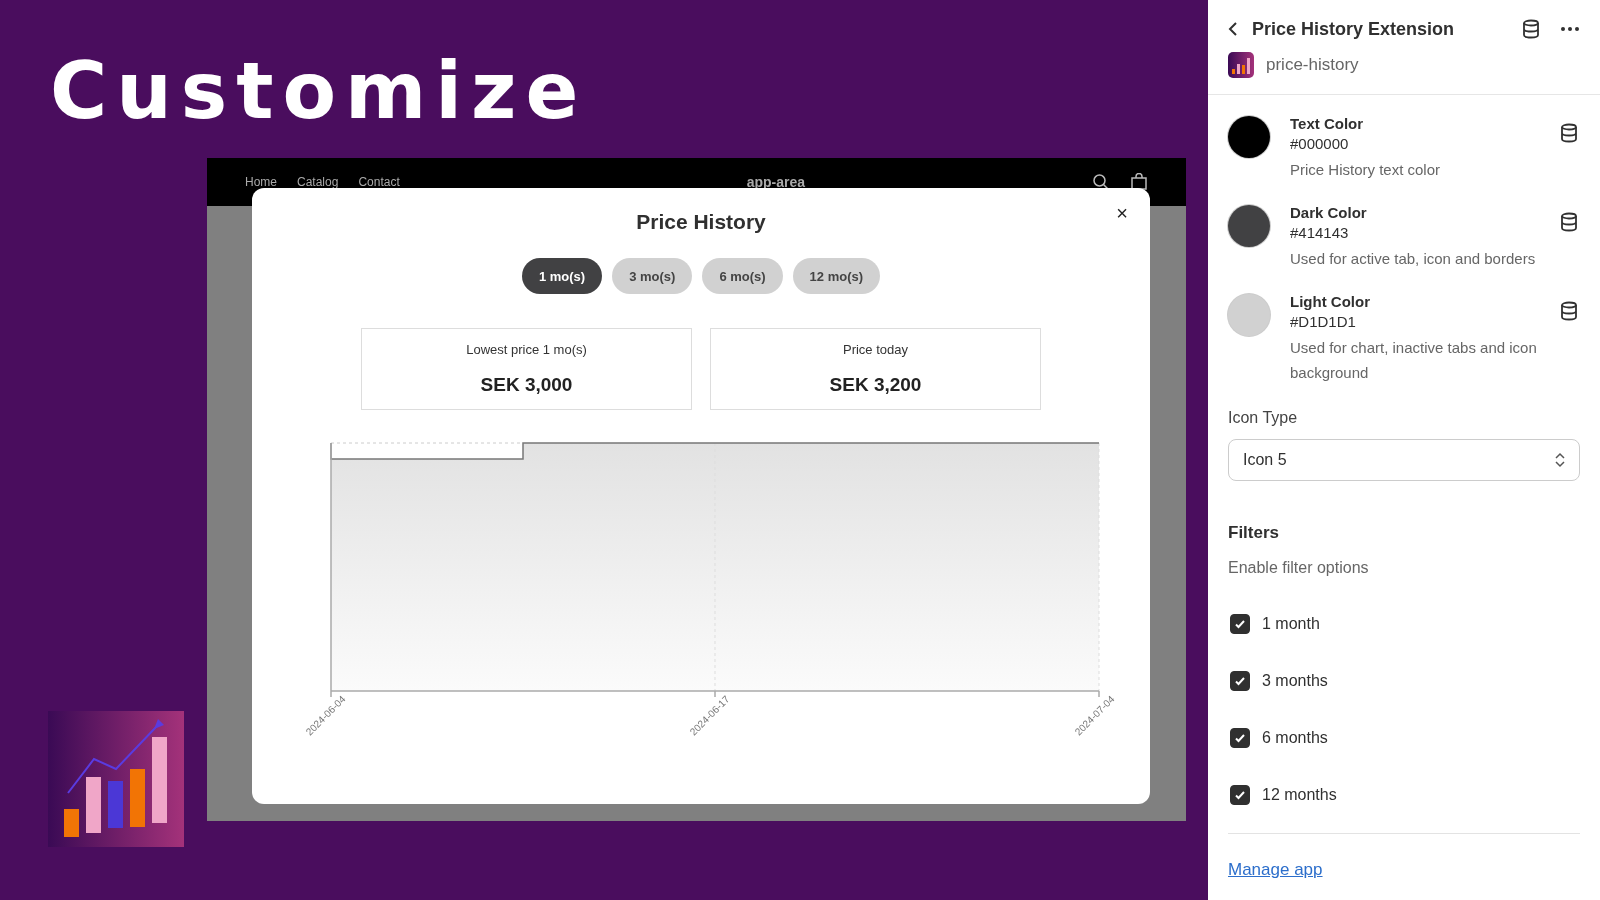  I want to click on setting-label: Light Color, so click(1330, 301).